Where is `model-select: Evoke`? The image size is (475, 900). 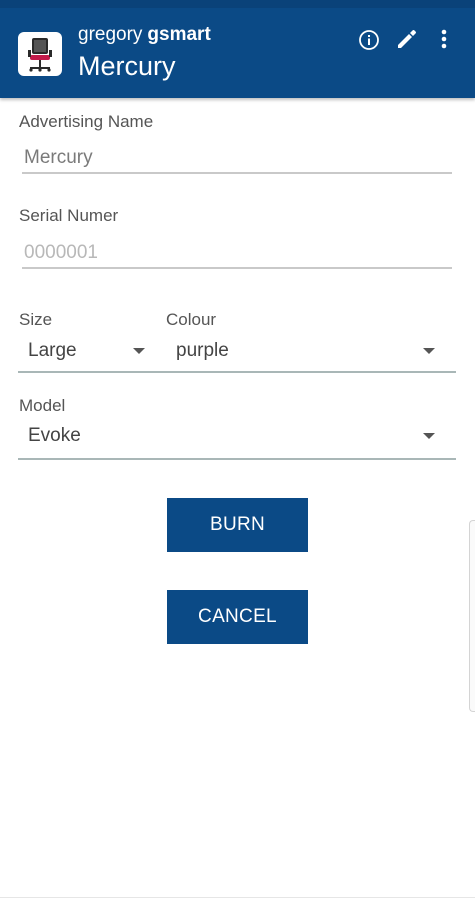
model-select: Evoke is located at coordinates (54, 436).